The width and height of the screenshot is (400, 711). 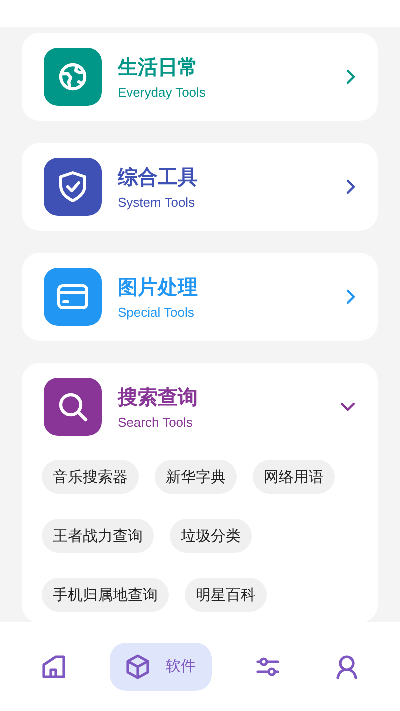 I want to click on tool-chip: 新华字典, so click(x=196, y=477).